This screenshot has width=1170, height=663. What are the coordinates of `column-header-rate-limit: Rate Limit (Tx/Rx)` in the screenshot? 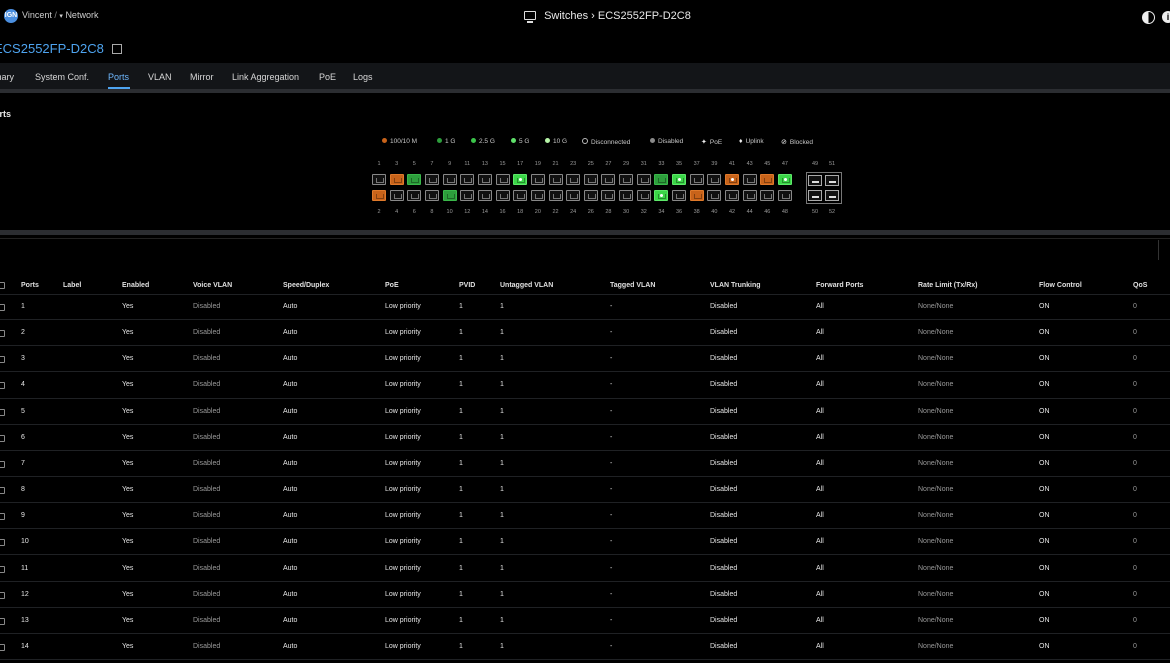 It's located at (948, 285).